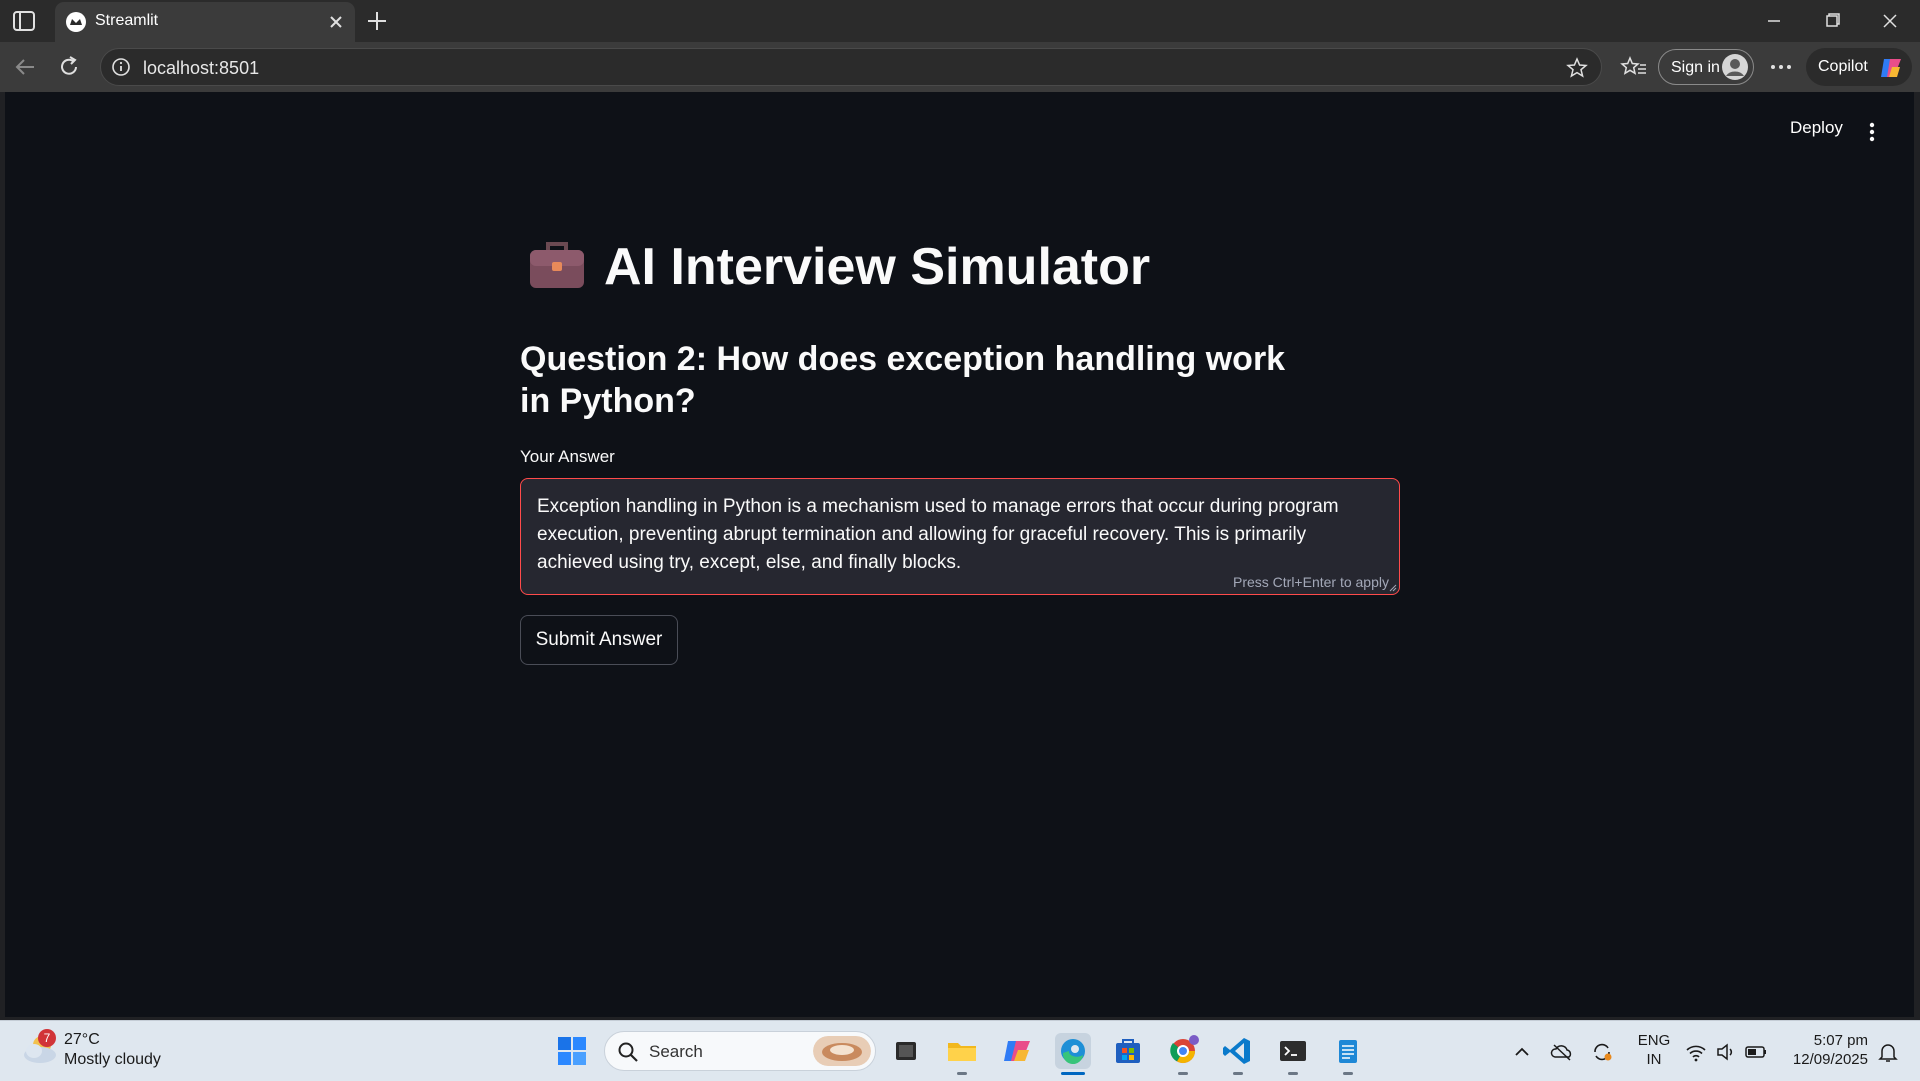 The width and height of the screenshot is (1920, 1081). Describe the element at coordinates (1634, 67) in the screenshot. I see `favorites-icon` at that location.